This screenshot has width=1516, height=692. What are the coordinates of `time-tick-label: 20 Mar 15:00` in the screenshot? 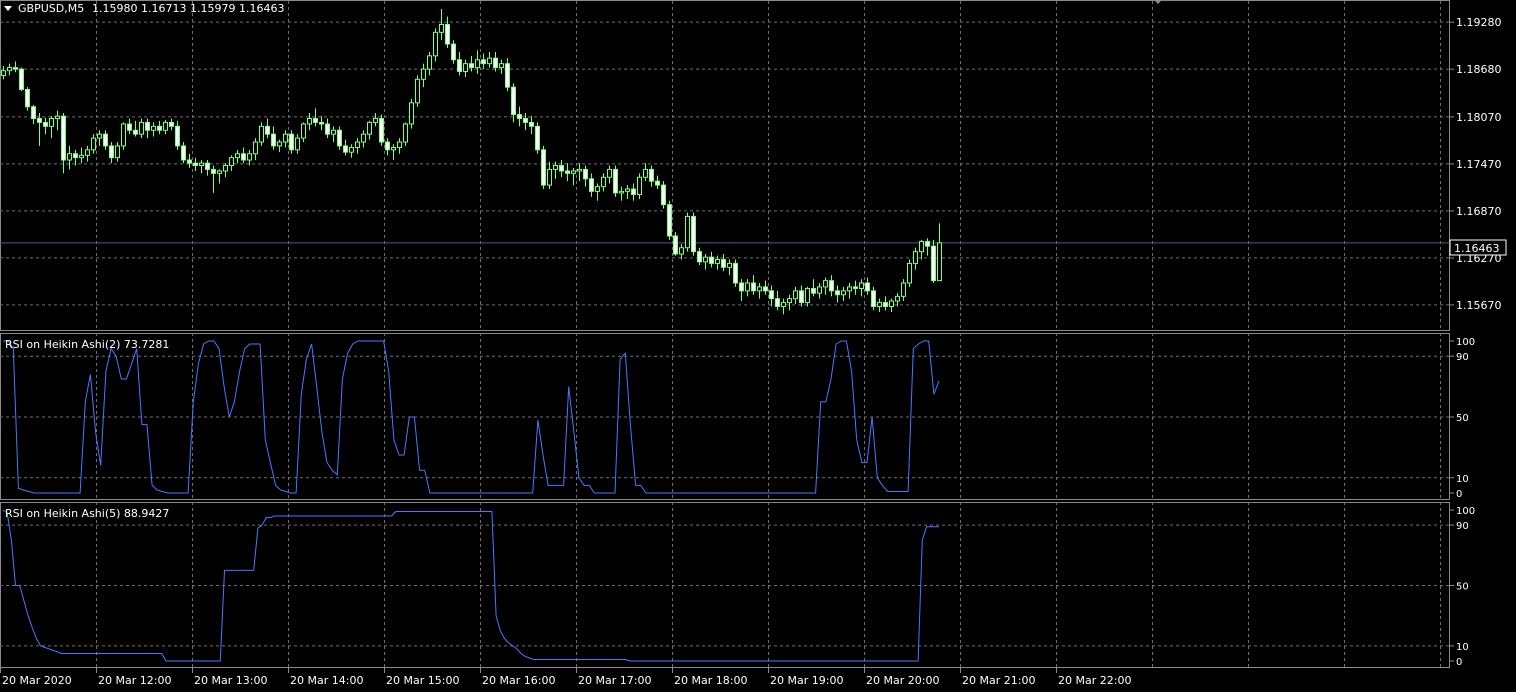 It's located at (422, 680).